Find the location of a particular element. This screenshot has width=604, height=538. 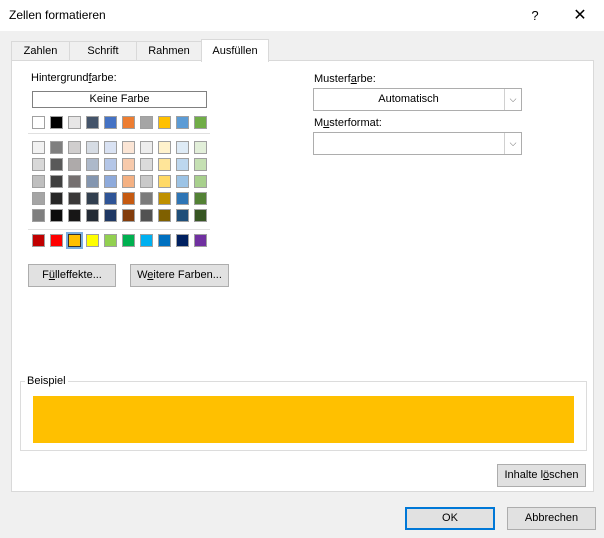

pattern-color-label: Musterfarbe: is located at coordinates (345, 79).